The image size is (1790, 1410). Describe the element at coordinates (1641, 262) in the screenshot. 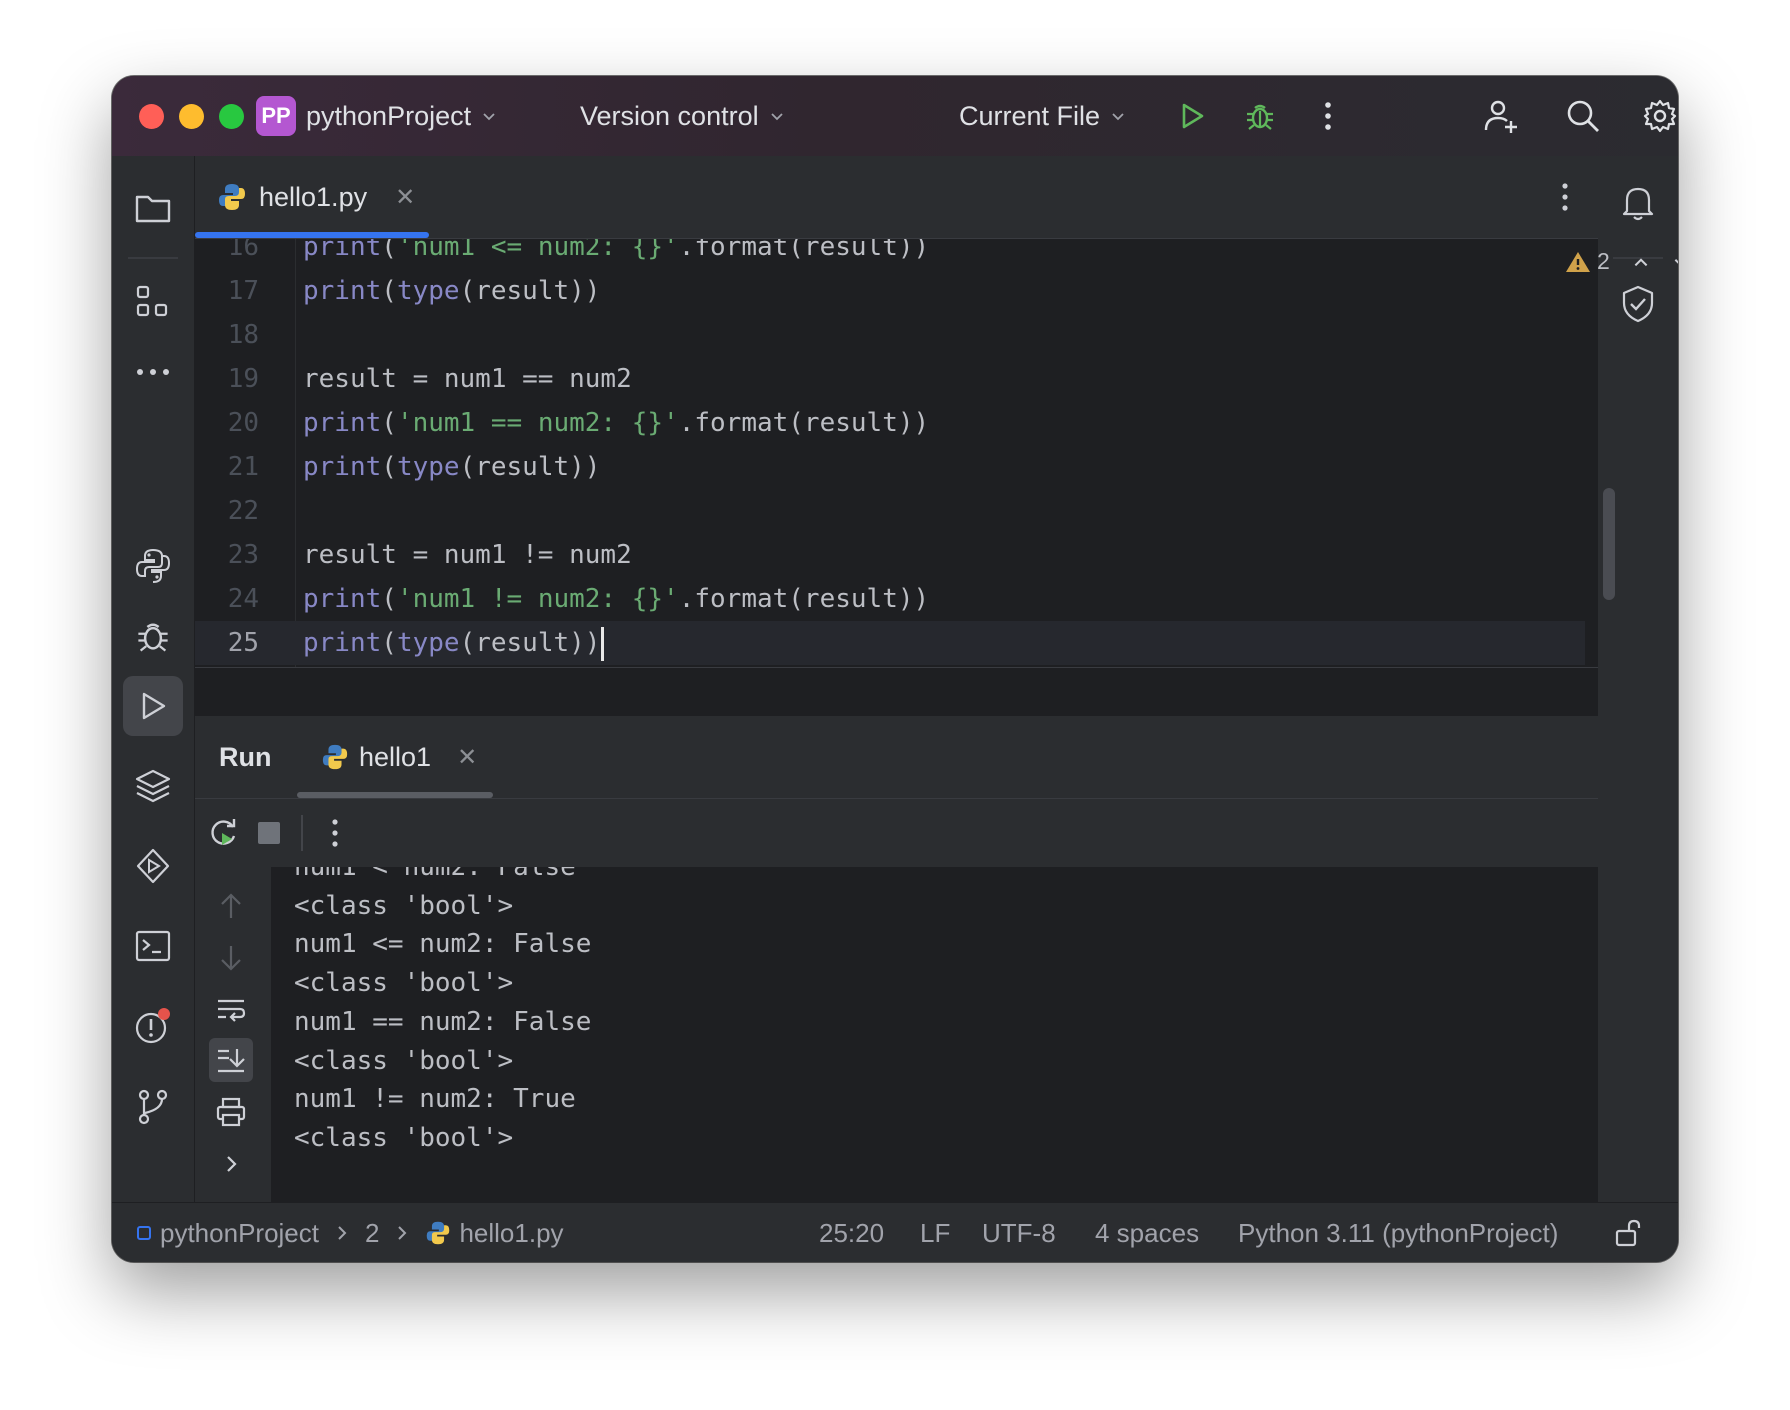

I see `chevron-up-icon` at that location.